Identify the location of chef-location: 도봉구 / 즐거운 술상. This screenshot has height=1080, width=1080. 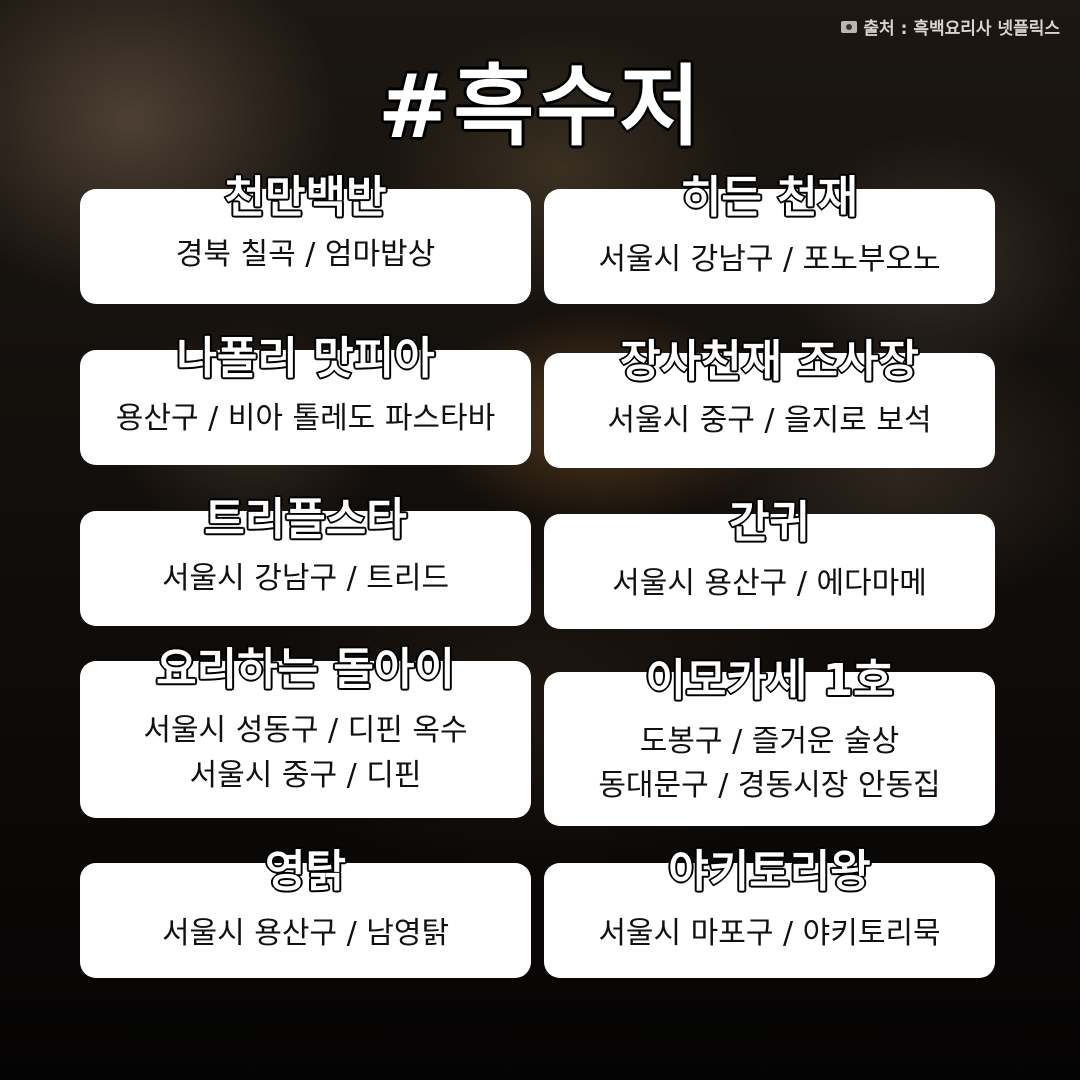
(769, 741).